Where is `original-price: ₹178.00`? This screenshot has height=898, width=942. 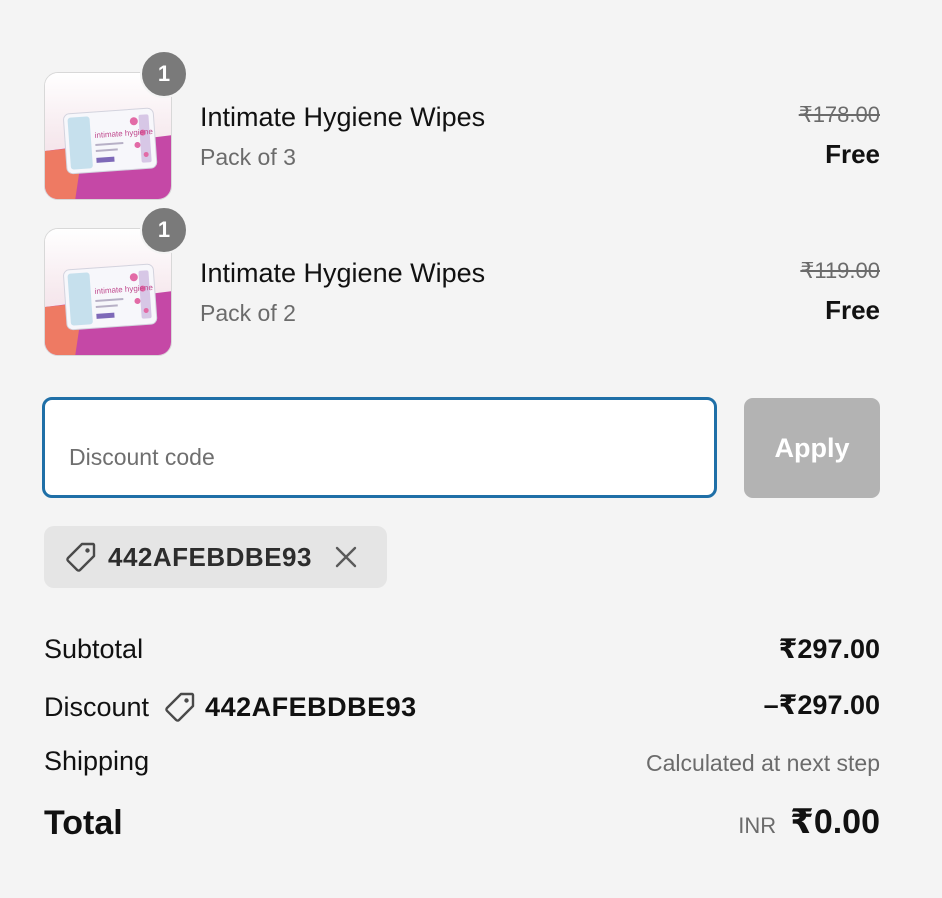
original-price: ₹178.00 is located at coordinates (839, 114).